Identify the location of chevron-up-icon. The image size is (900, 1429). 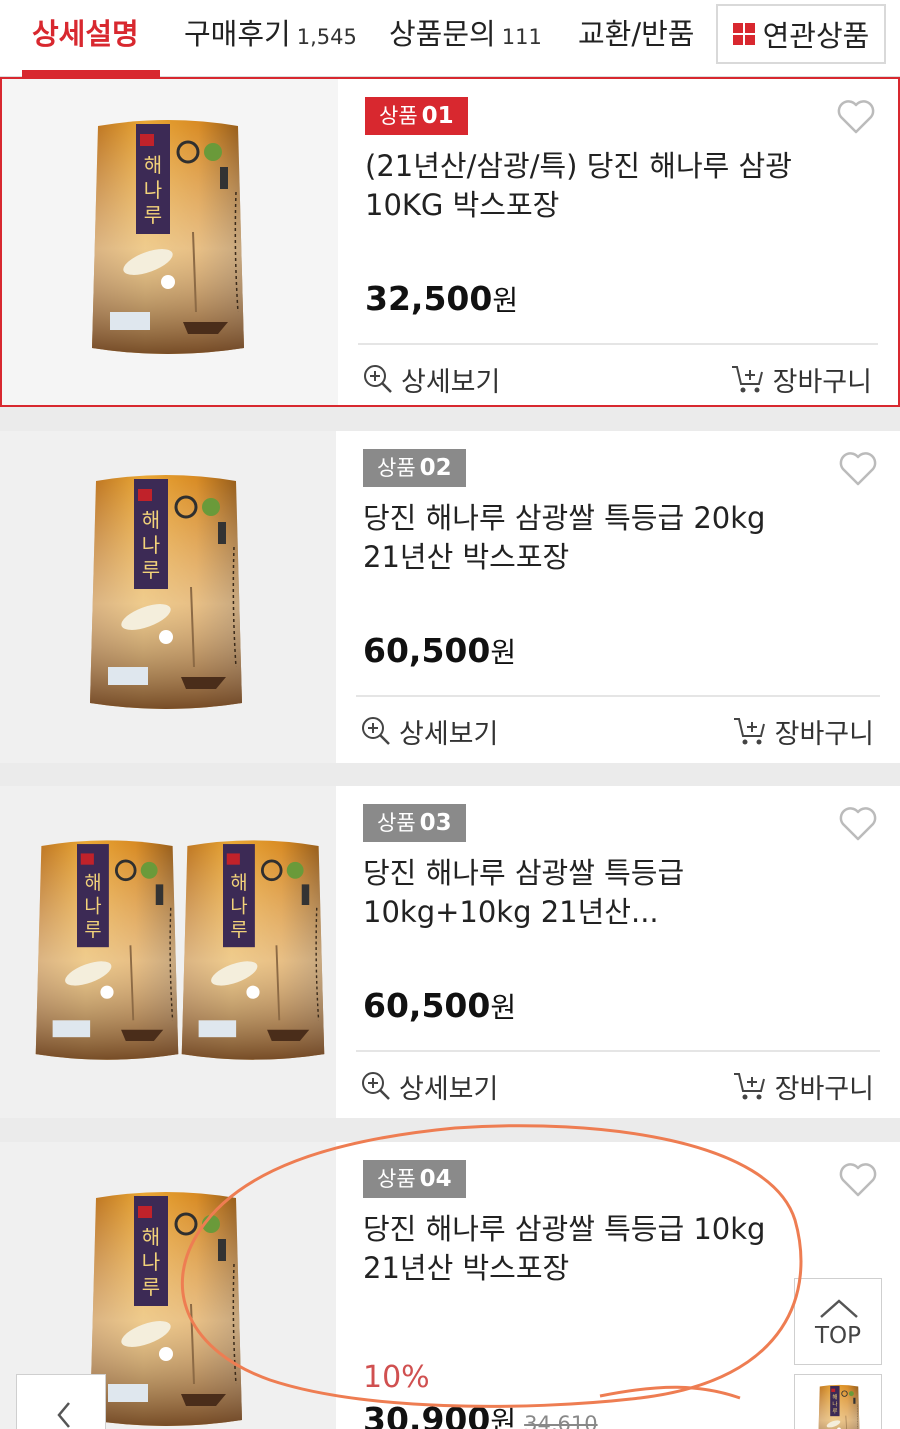
(839, 1308).